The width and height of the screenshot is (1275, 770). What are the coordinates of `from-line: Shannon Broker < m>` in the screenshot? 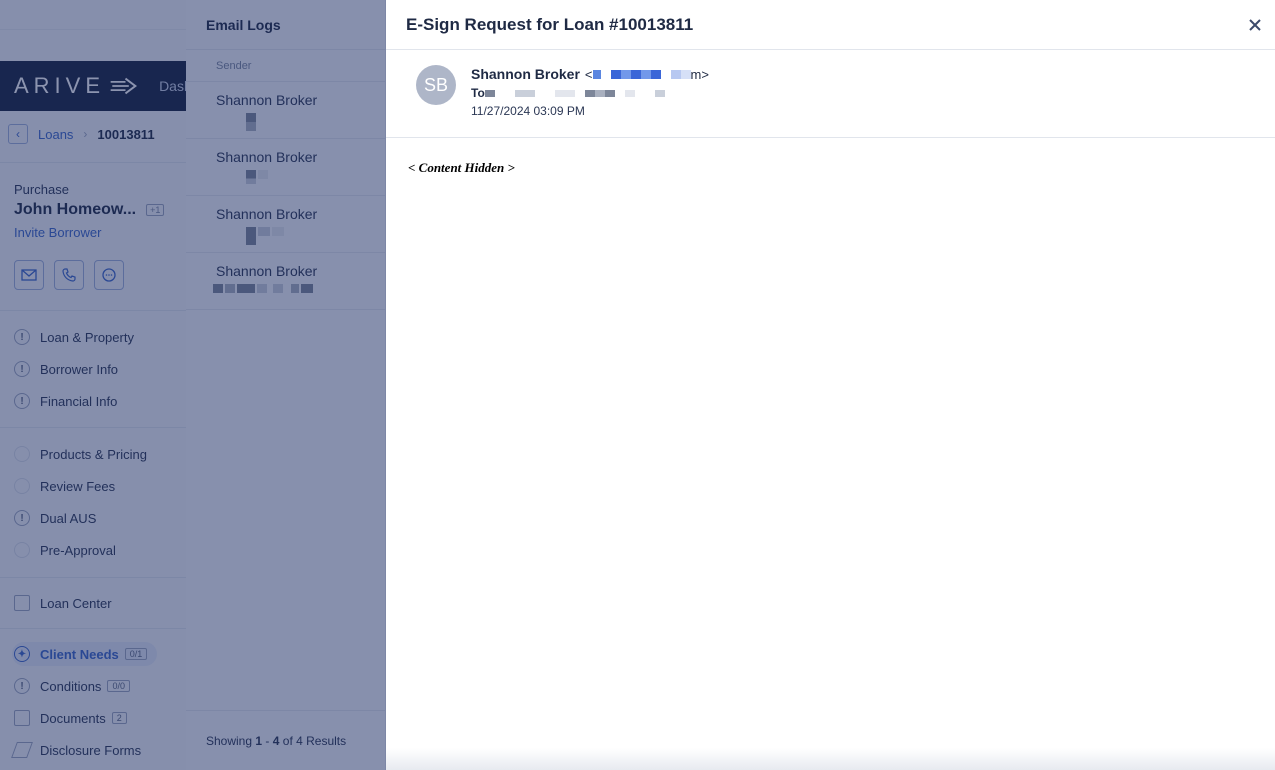 It's located at (590, 74).